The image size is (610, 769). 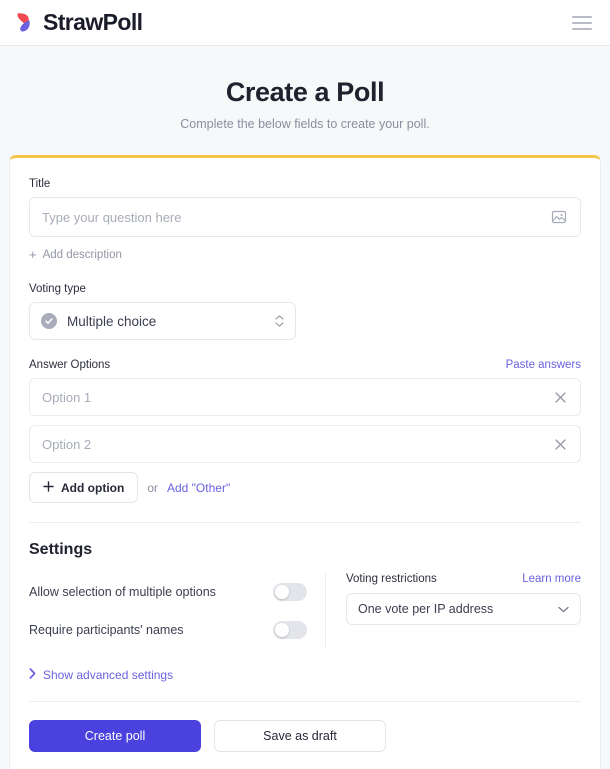 What do you see at coordinates (296, 217) in the screenshot?
I see `title-input` at bounding box center [296, 217].